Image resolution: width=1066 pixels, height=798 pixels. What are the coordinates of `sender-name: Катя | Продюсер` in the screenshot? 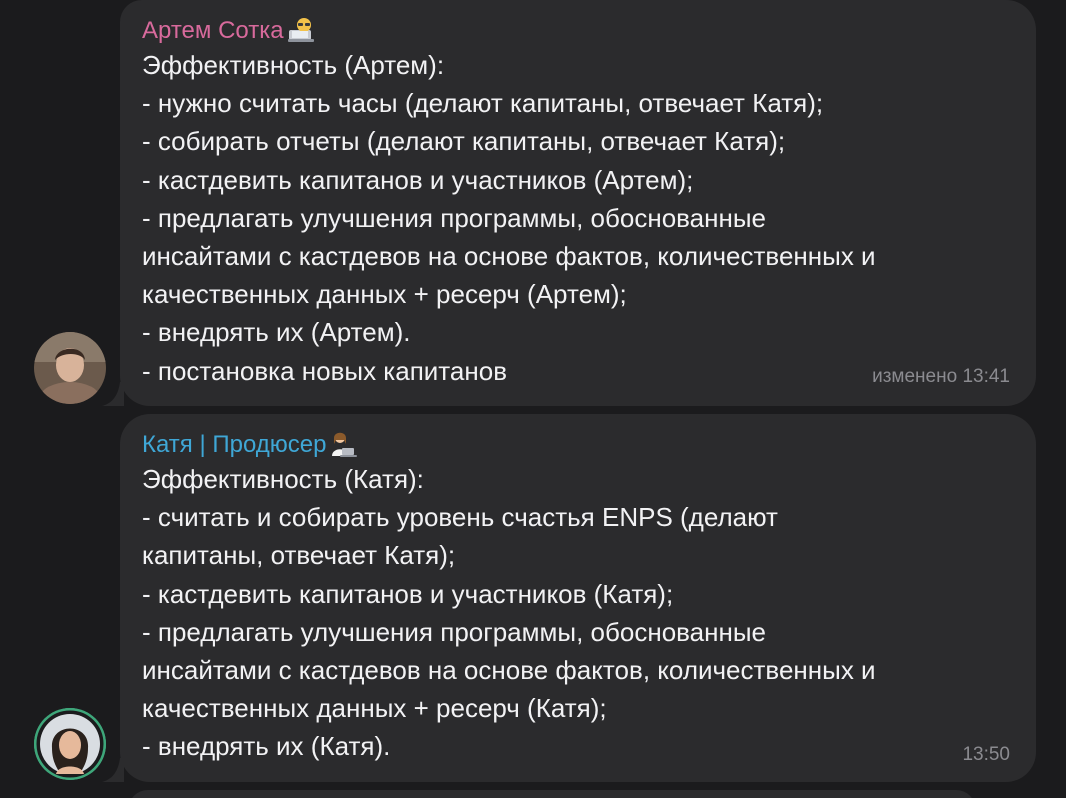 It's located at (250, 445).